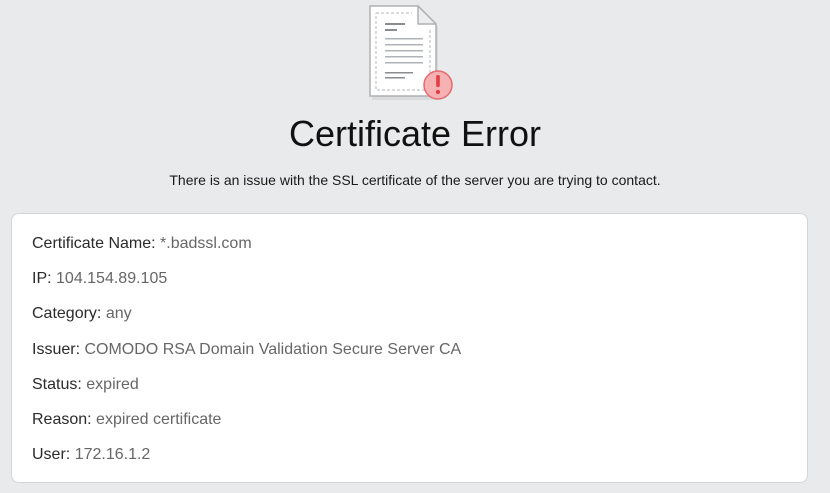 This screenshot has height=493, width=830. Describe the element at coordinates (57, 384) in the screenshot. I see `detail-label: Status:` at that location.